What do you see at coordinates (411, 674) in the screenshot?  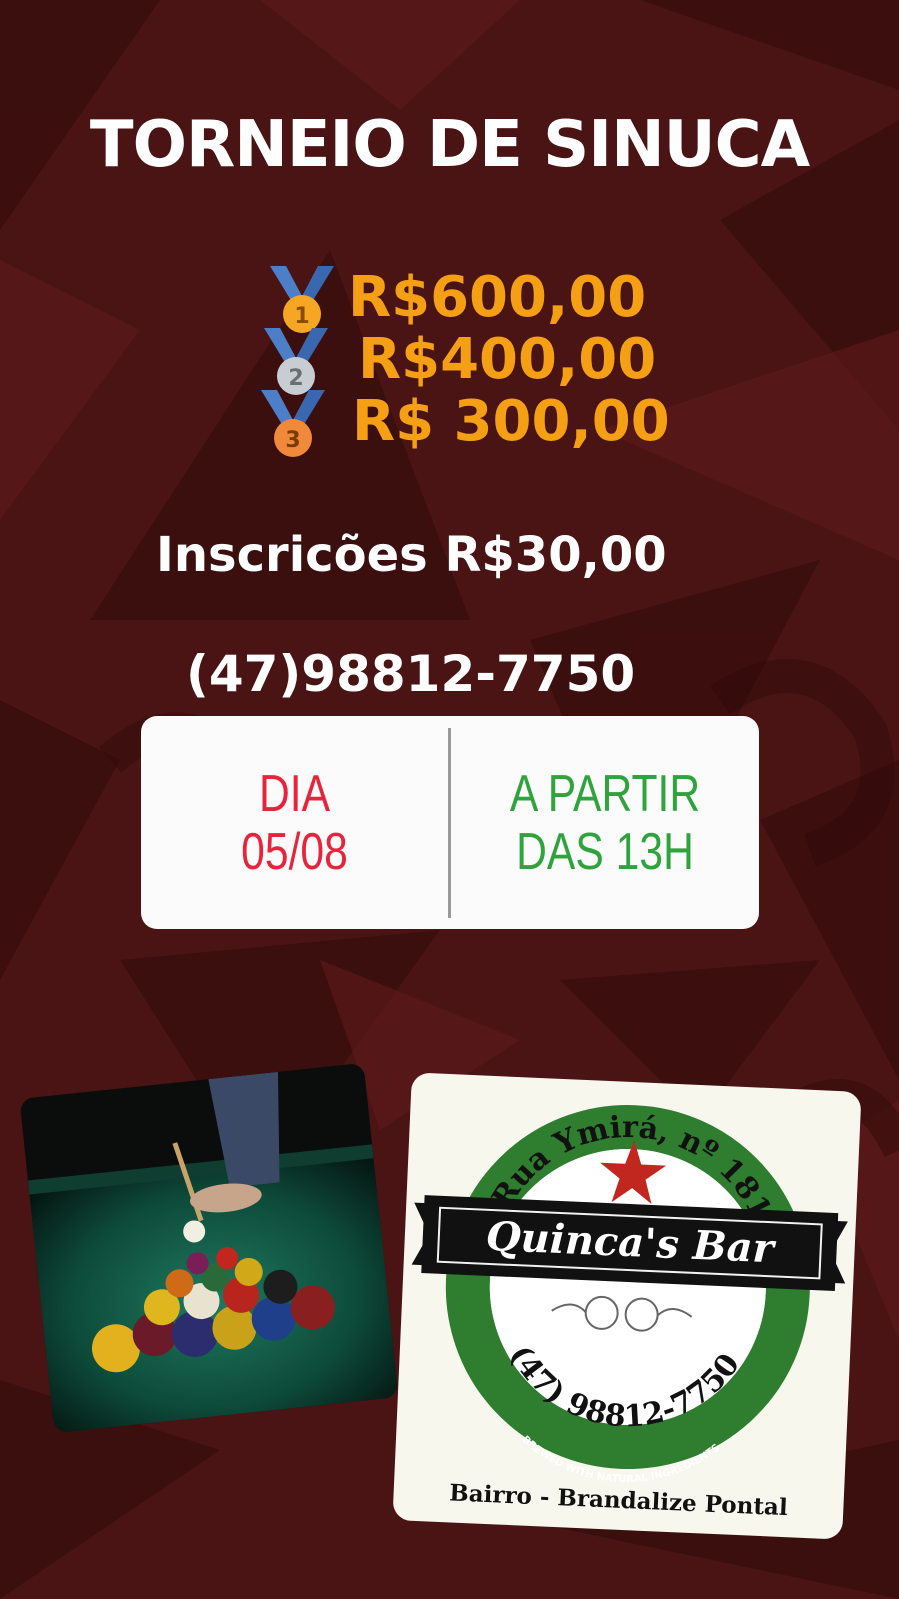 I see `contact-phone: (47)98812-7750` at bounding box center [411, 674].